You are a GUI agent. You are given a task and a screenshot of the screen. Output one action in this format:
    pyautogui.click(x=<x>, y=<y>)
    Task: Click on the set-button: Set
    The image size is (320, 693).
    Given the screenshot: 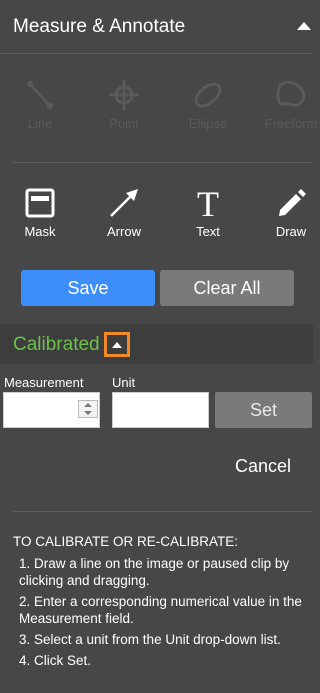 What is the action you would take?
    pyautogui.click(x=263, y=410)
    